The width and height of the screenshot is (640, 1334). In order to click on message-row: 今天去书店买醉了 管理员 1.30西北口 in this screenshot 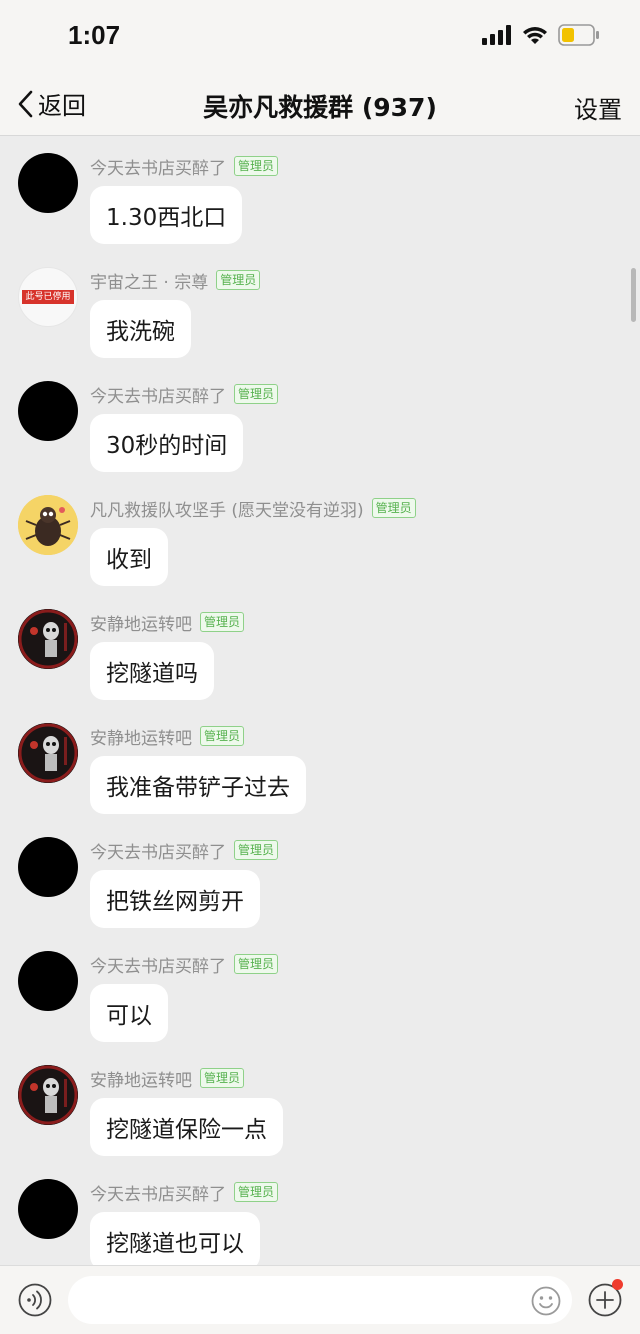, I will do `click(320, 194)`.